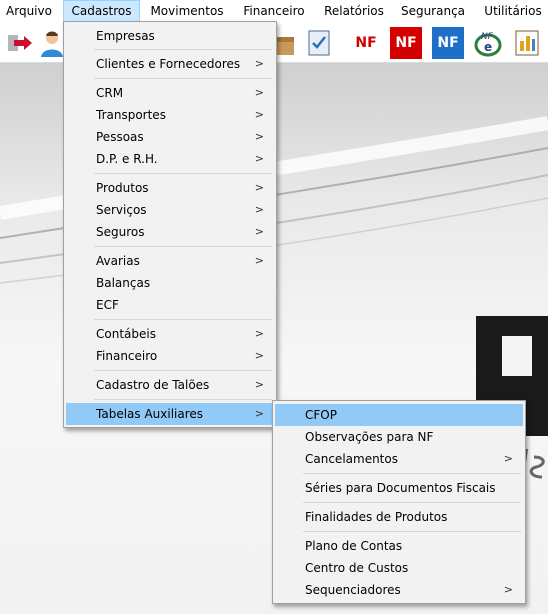 Image resolution: width=548 pixels, height=614 pixels. Describe the element at coordinates (170, 137) in the screenshot. I see `menu-item-pessoas: Pessoas >` at that location.